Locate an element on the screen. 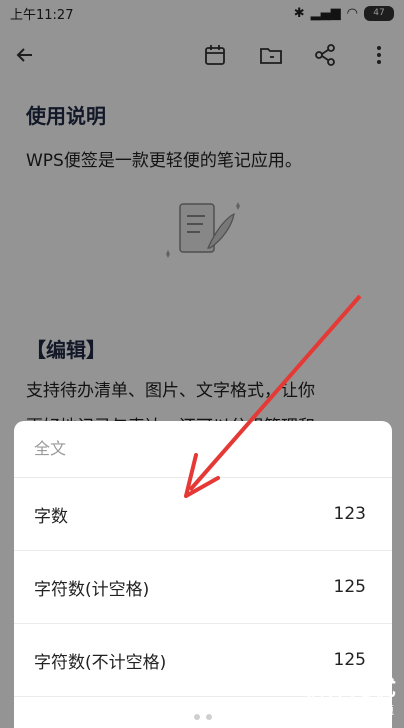 The width and height of the screenshot is (404, 728). watermark-subtitle: 努力解决软件问题 is located at coordinates (349, 710).